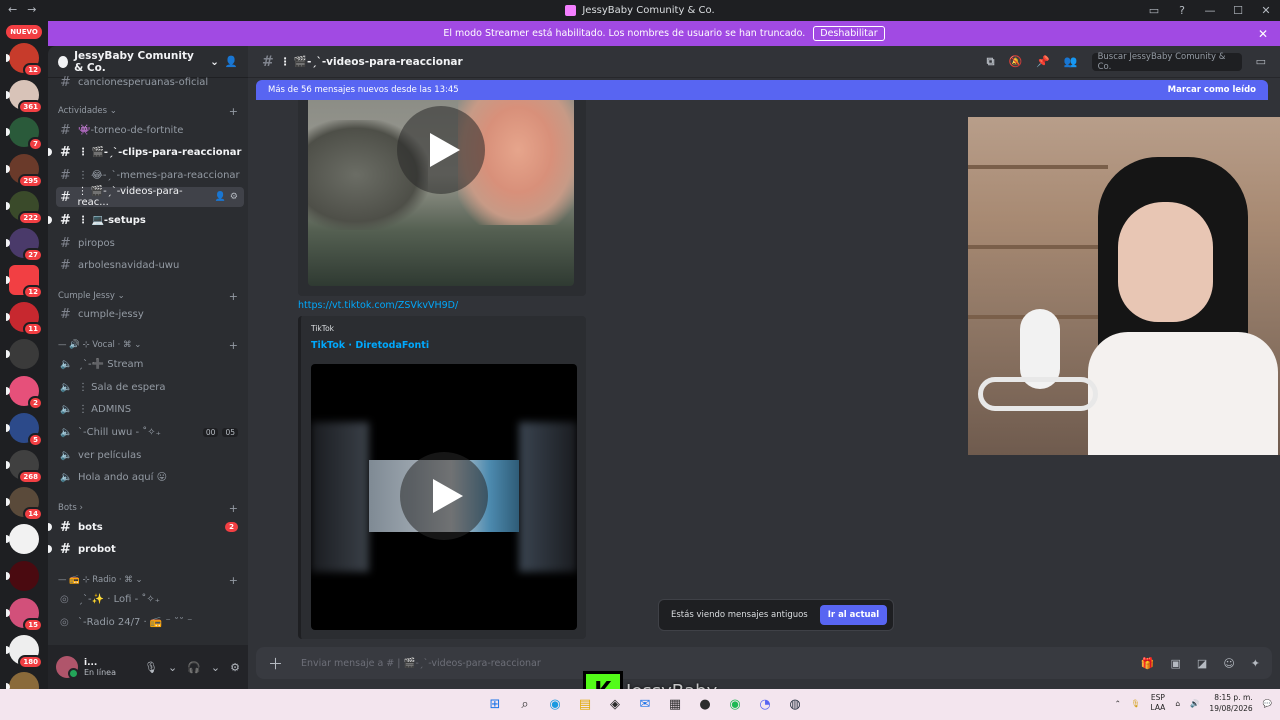  What do you see at coordinates (172, 667) in the screenshot?
I see `chevron-down-icon: ⌄` at bounding box center [172, 667].